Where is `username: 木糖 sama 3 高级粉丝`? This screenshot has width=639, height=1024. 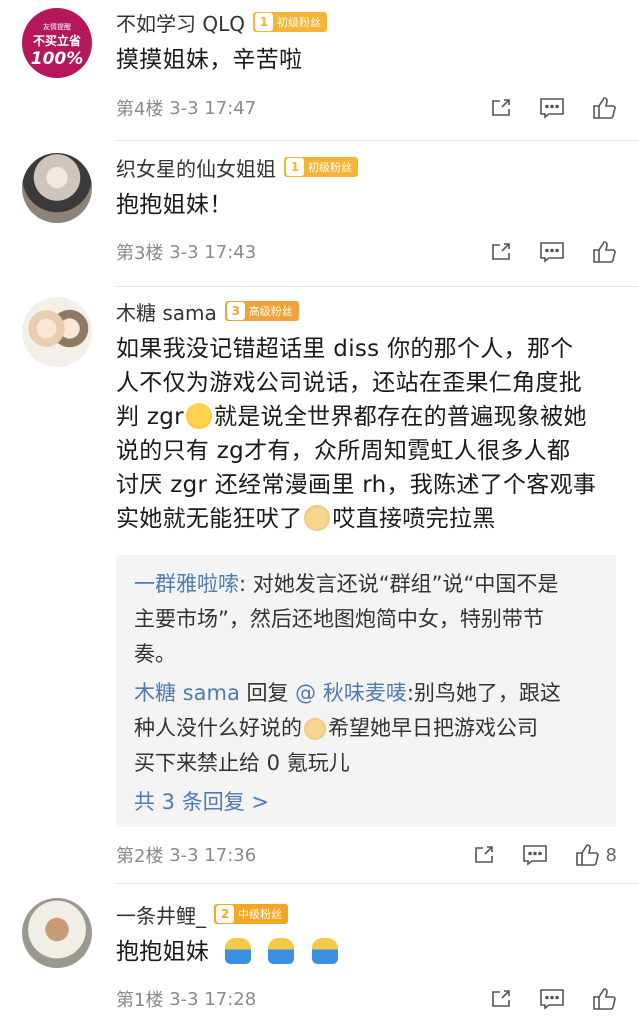
username: 木糖 sama 3 高级粉丝 is located at coordinates (207, 311).